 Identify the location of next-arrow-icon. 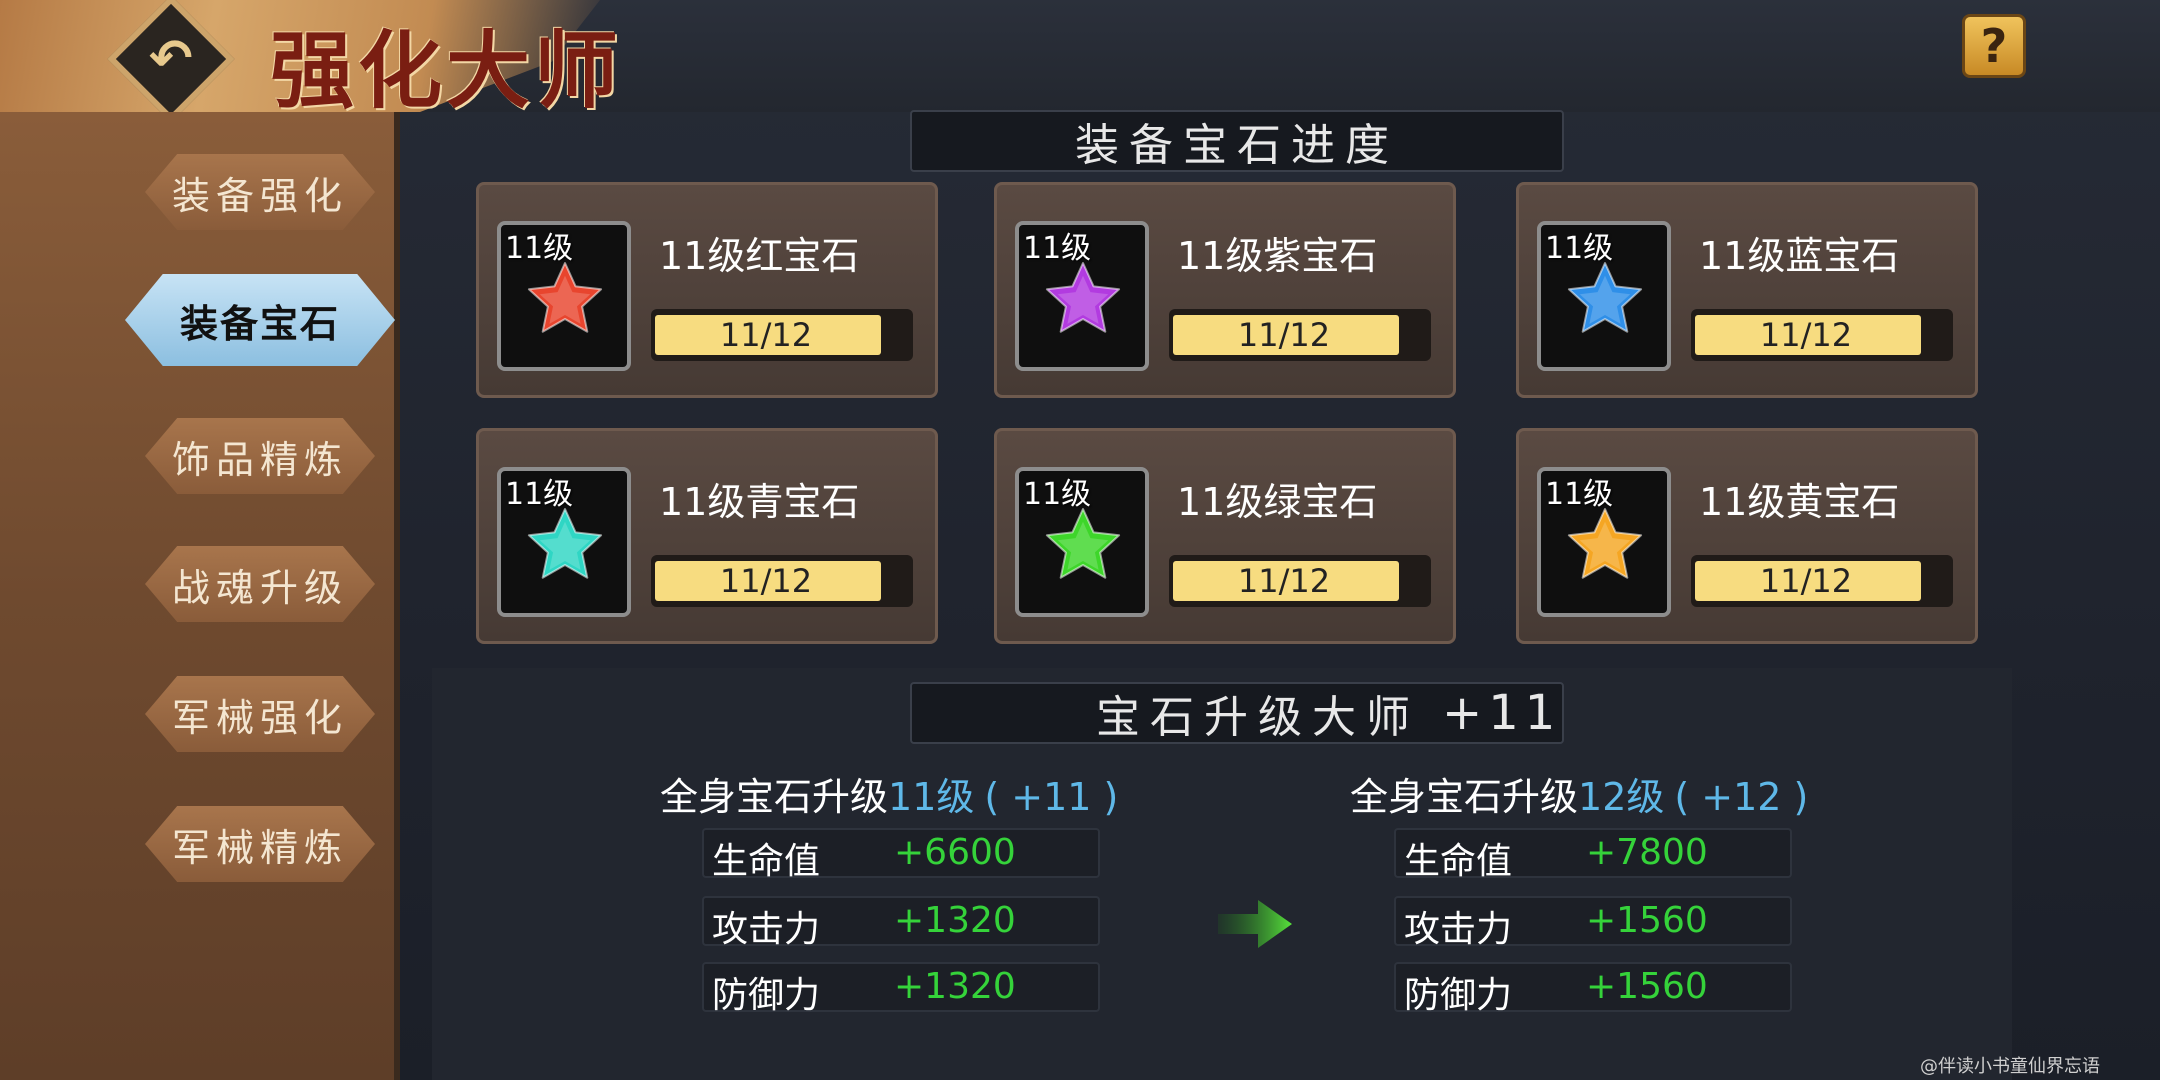
(1255, 924).